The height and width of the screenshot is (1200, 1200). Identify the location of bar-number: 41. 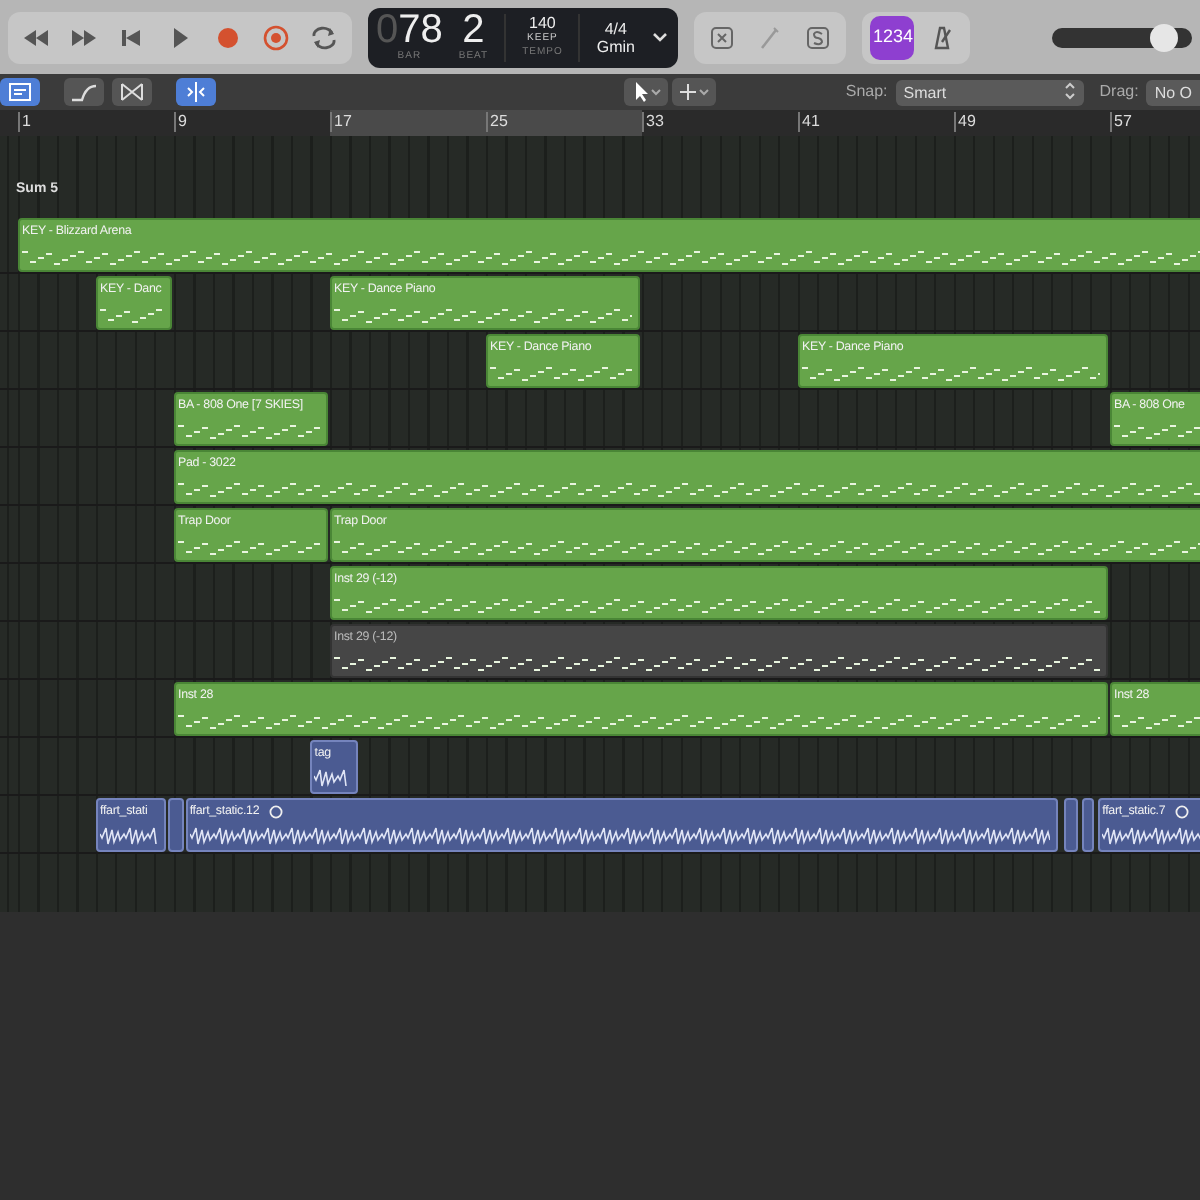
(809, 122).